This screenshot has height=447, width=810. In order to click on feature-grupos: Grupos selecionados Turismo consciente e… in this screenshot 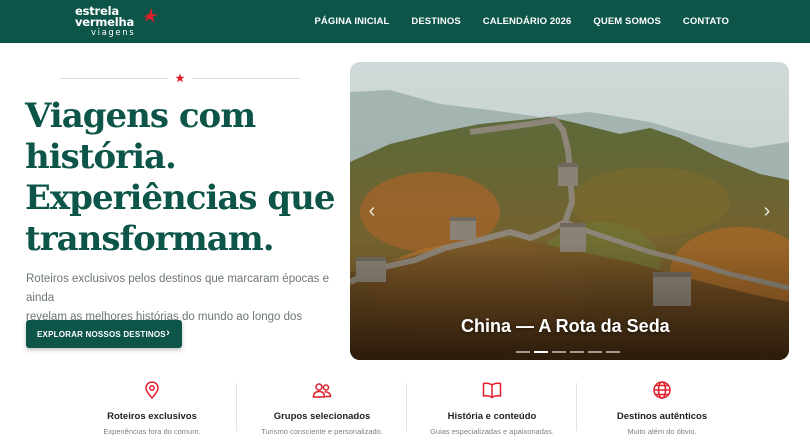, I will do `click(322, 410)`.